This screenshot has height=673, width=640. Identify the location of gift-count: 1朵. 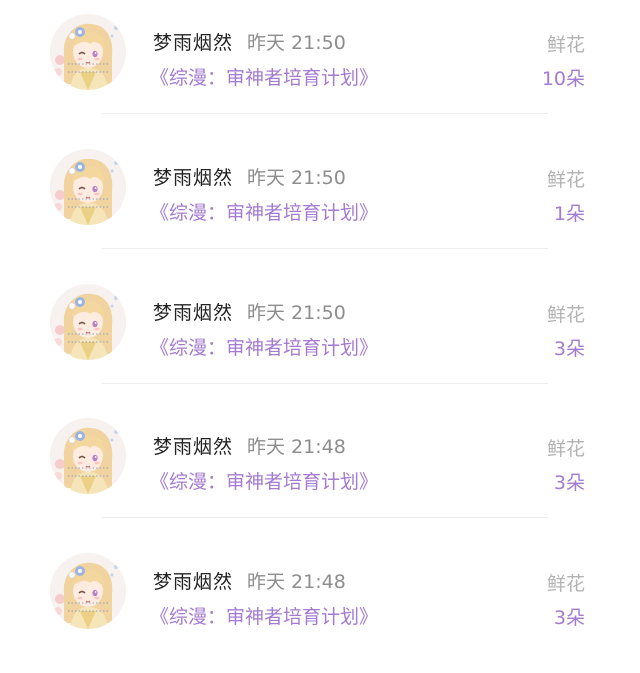
(569, 214).